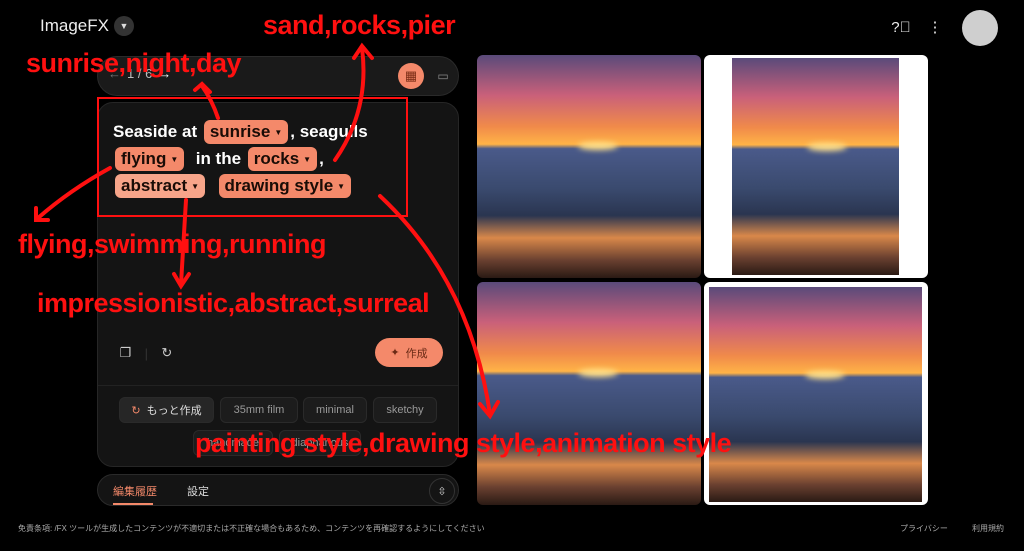 This screenshot has height=551, width=1024. Describe the element at coordinates (233, 303) in the screenshot. I see `annotation-abstract-options: impressionistic,abstract,surreal` at that location.